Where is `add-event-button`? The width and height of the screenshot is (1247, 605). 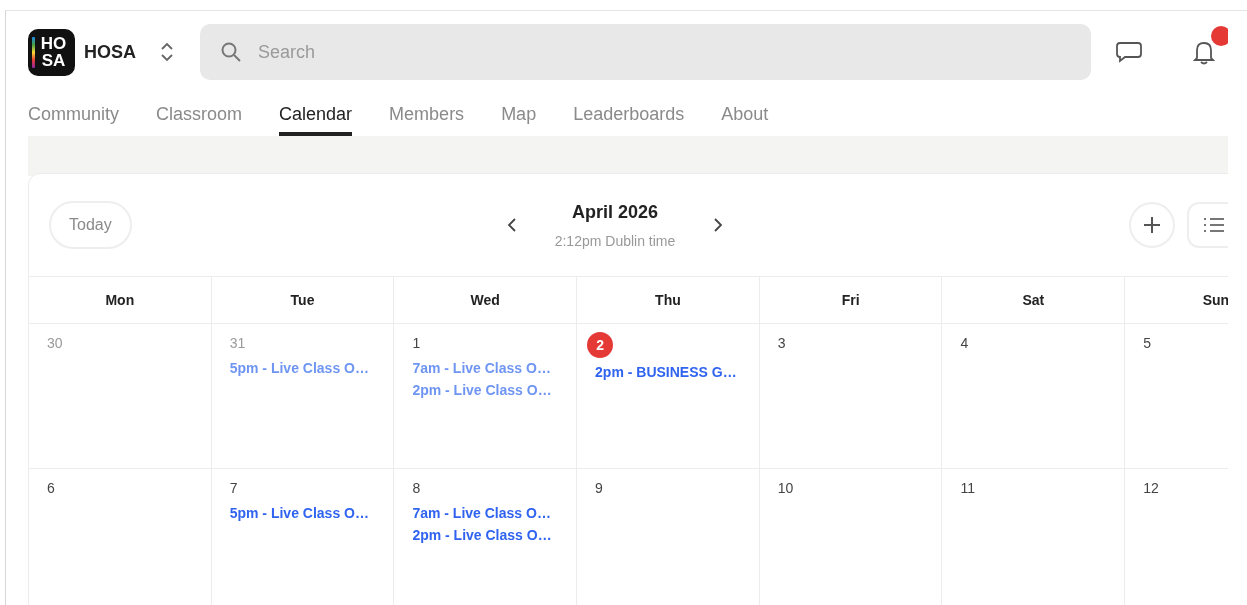
add-event-button is located at coordinates (1152, 225).